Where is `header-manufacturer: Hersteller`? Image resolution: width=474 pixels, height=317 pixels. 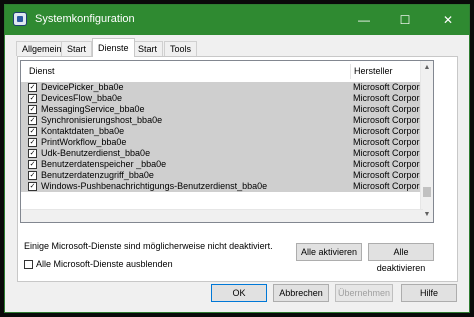
header-manufacturer: Hersteller is located at coordinates (373, 71).